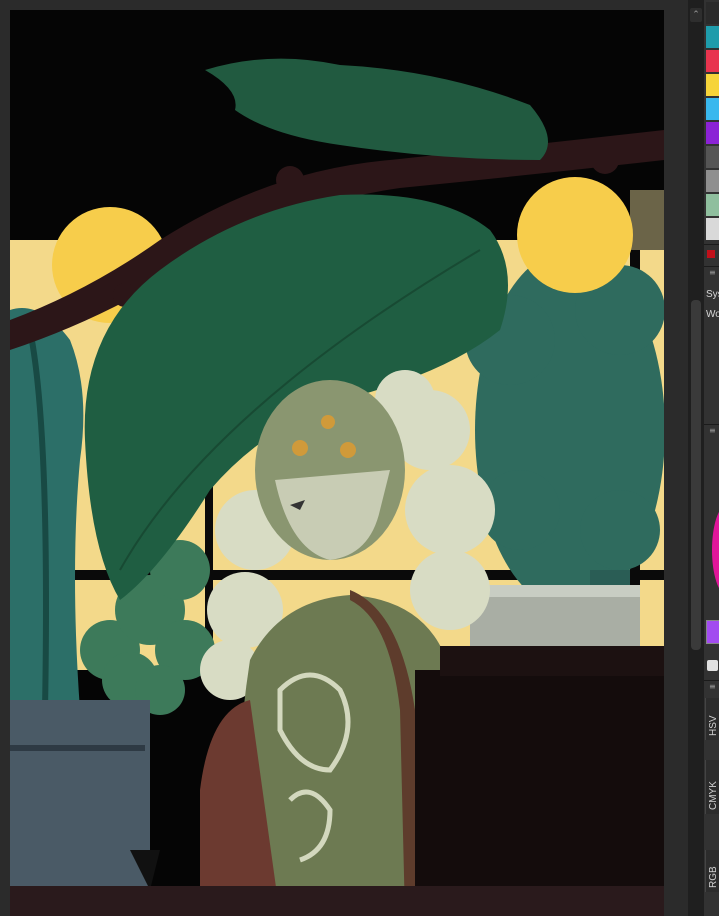 This screenshot has width=719, height=916. I want to click on scroll-up-arrow-icon: ⌃, so click(696, 15).